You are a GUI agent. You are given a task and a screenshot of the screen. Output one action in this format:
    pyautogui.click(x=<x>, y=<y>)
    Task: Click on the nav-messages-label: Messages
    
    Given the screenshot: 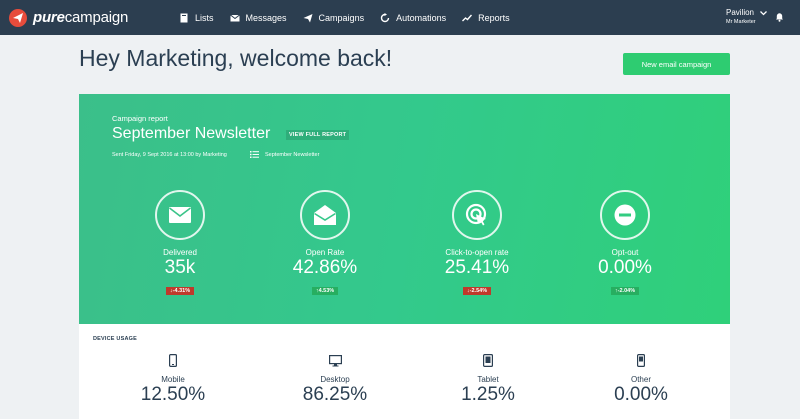 What is the action you would take?
    pyautogui.click(x=266, y=17)
    